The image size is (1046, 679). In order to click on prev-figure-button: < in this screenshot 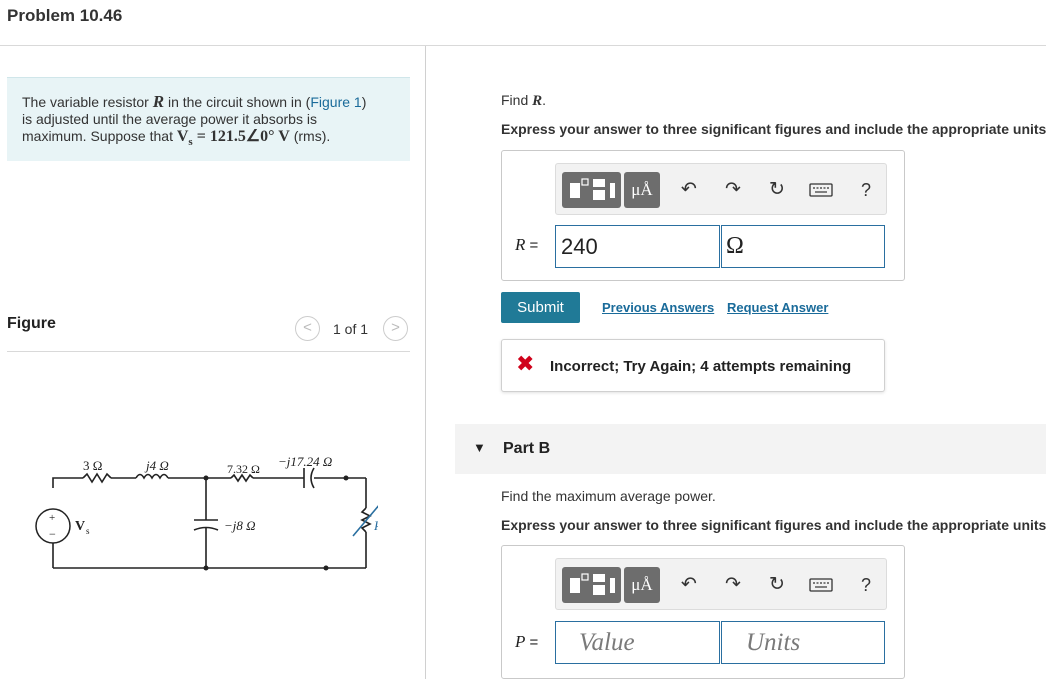, I will do `click(307, 328)`.